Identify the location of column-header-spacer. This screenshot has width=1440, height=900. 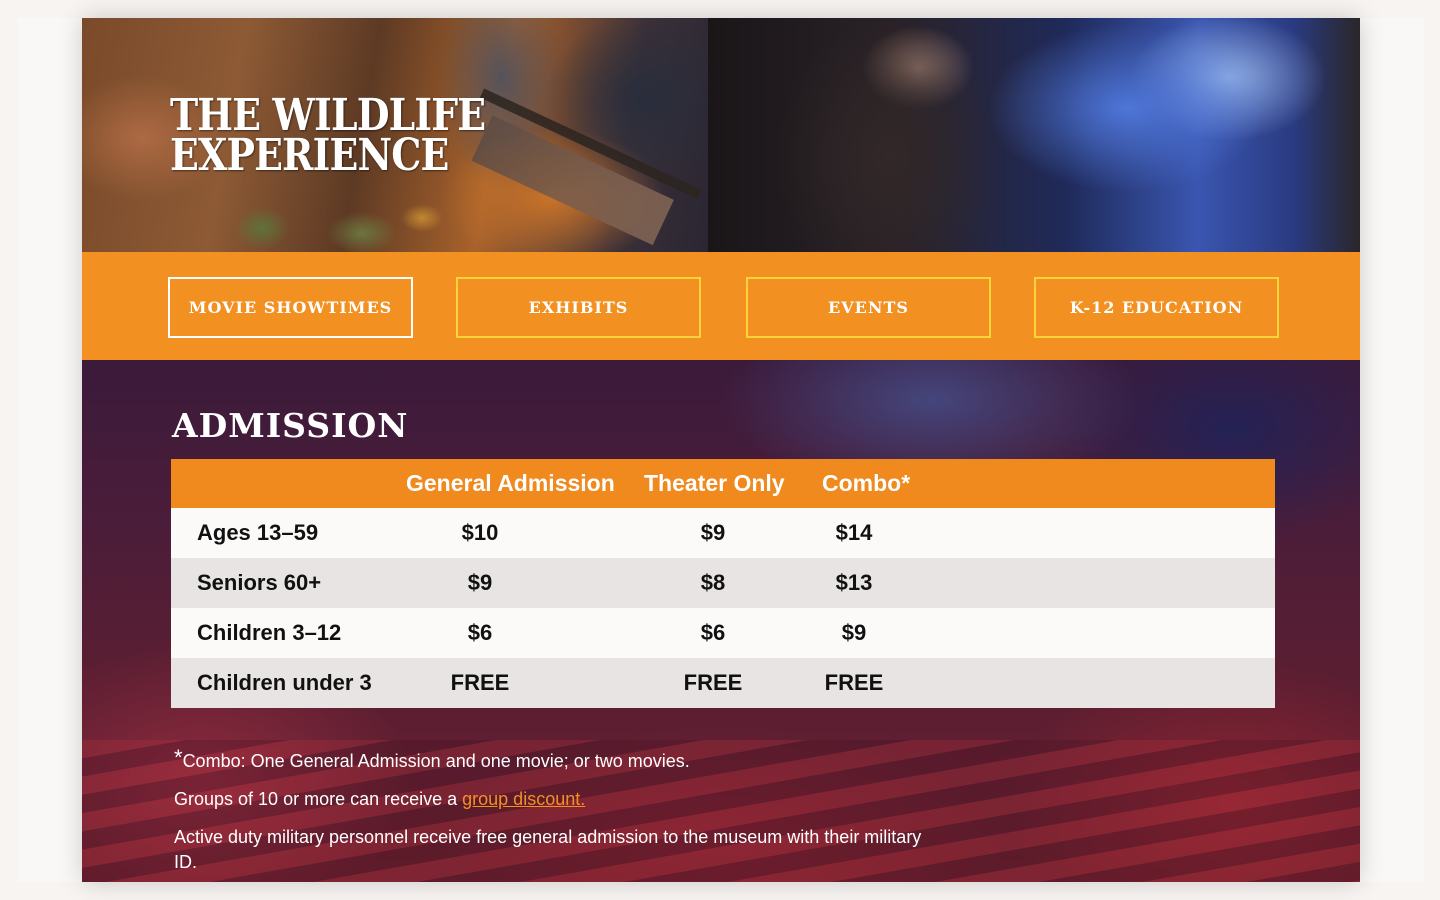
(1123, 483).